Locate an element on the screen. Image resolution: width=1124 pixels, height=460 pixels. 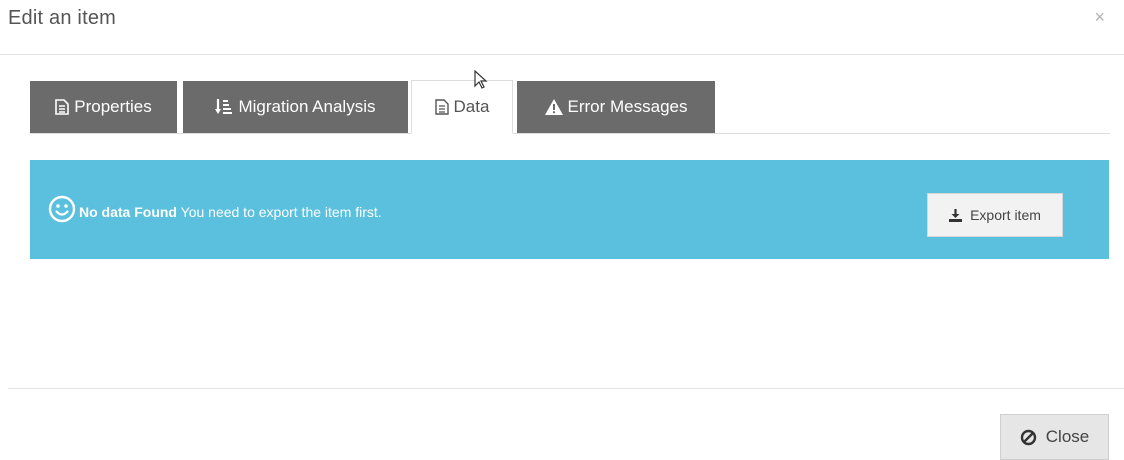
tab-properties: Properties is located at coordinates (103, 107).